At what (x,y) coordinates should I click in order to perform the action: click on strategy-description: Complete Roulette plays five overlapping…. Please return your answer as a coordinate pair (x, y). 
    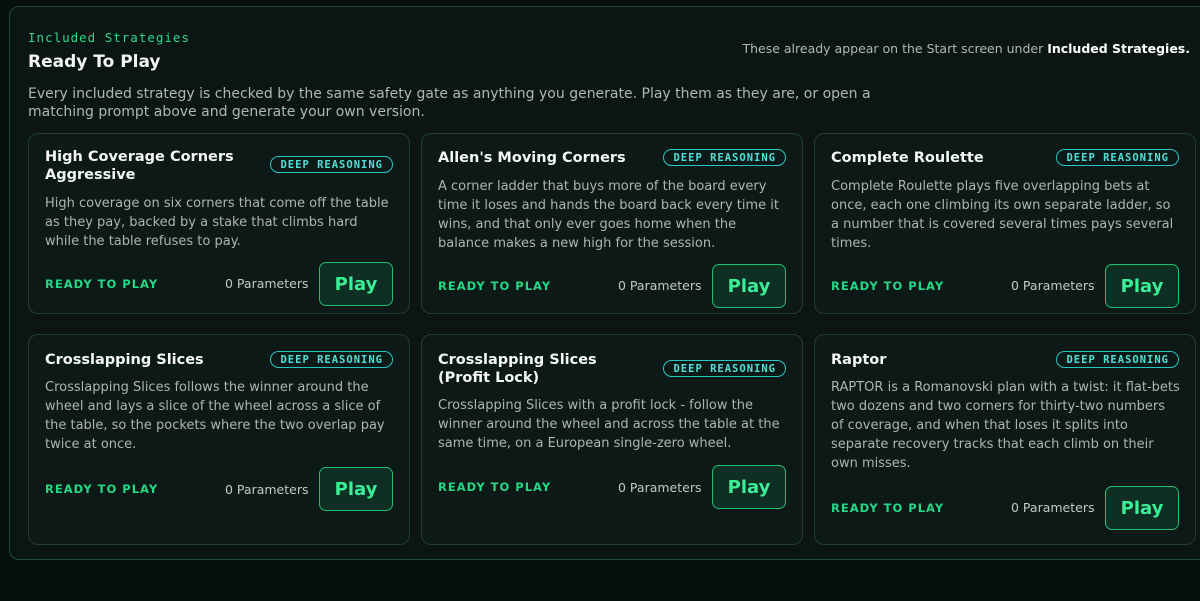
    Looking at the image, I should click on (1002, 215).